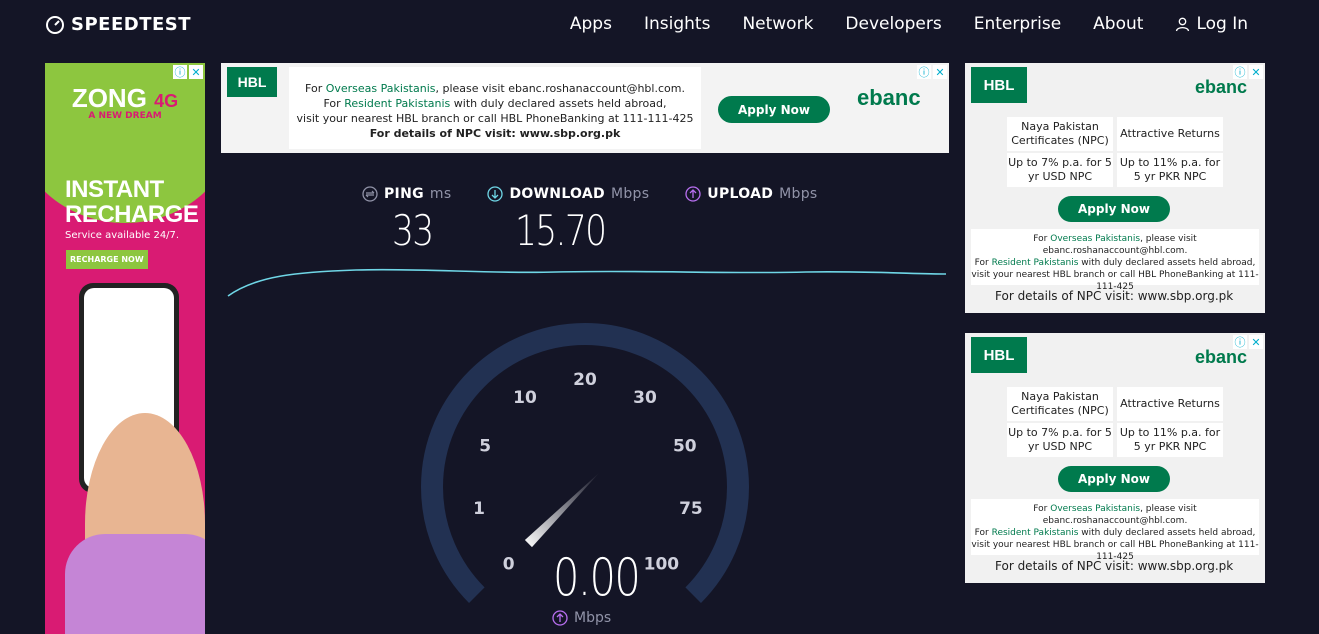  What do you see at coordinates (413, 230) in the screenshot?
I see `ping-value: 33` at bounding box center [413, 230].